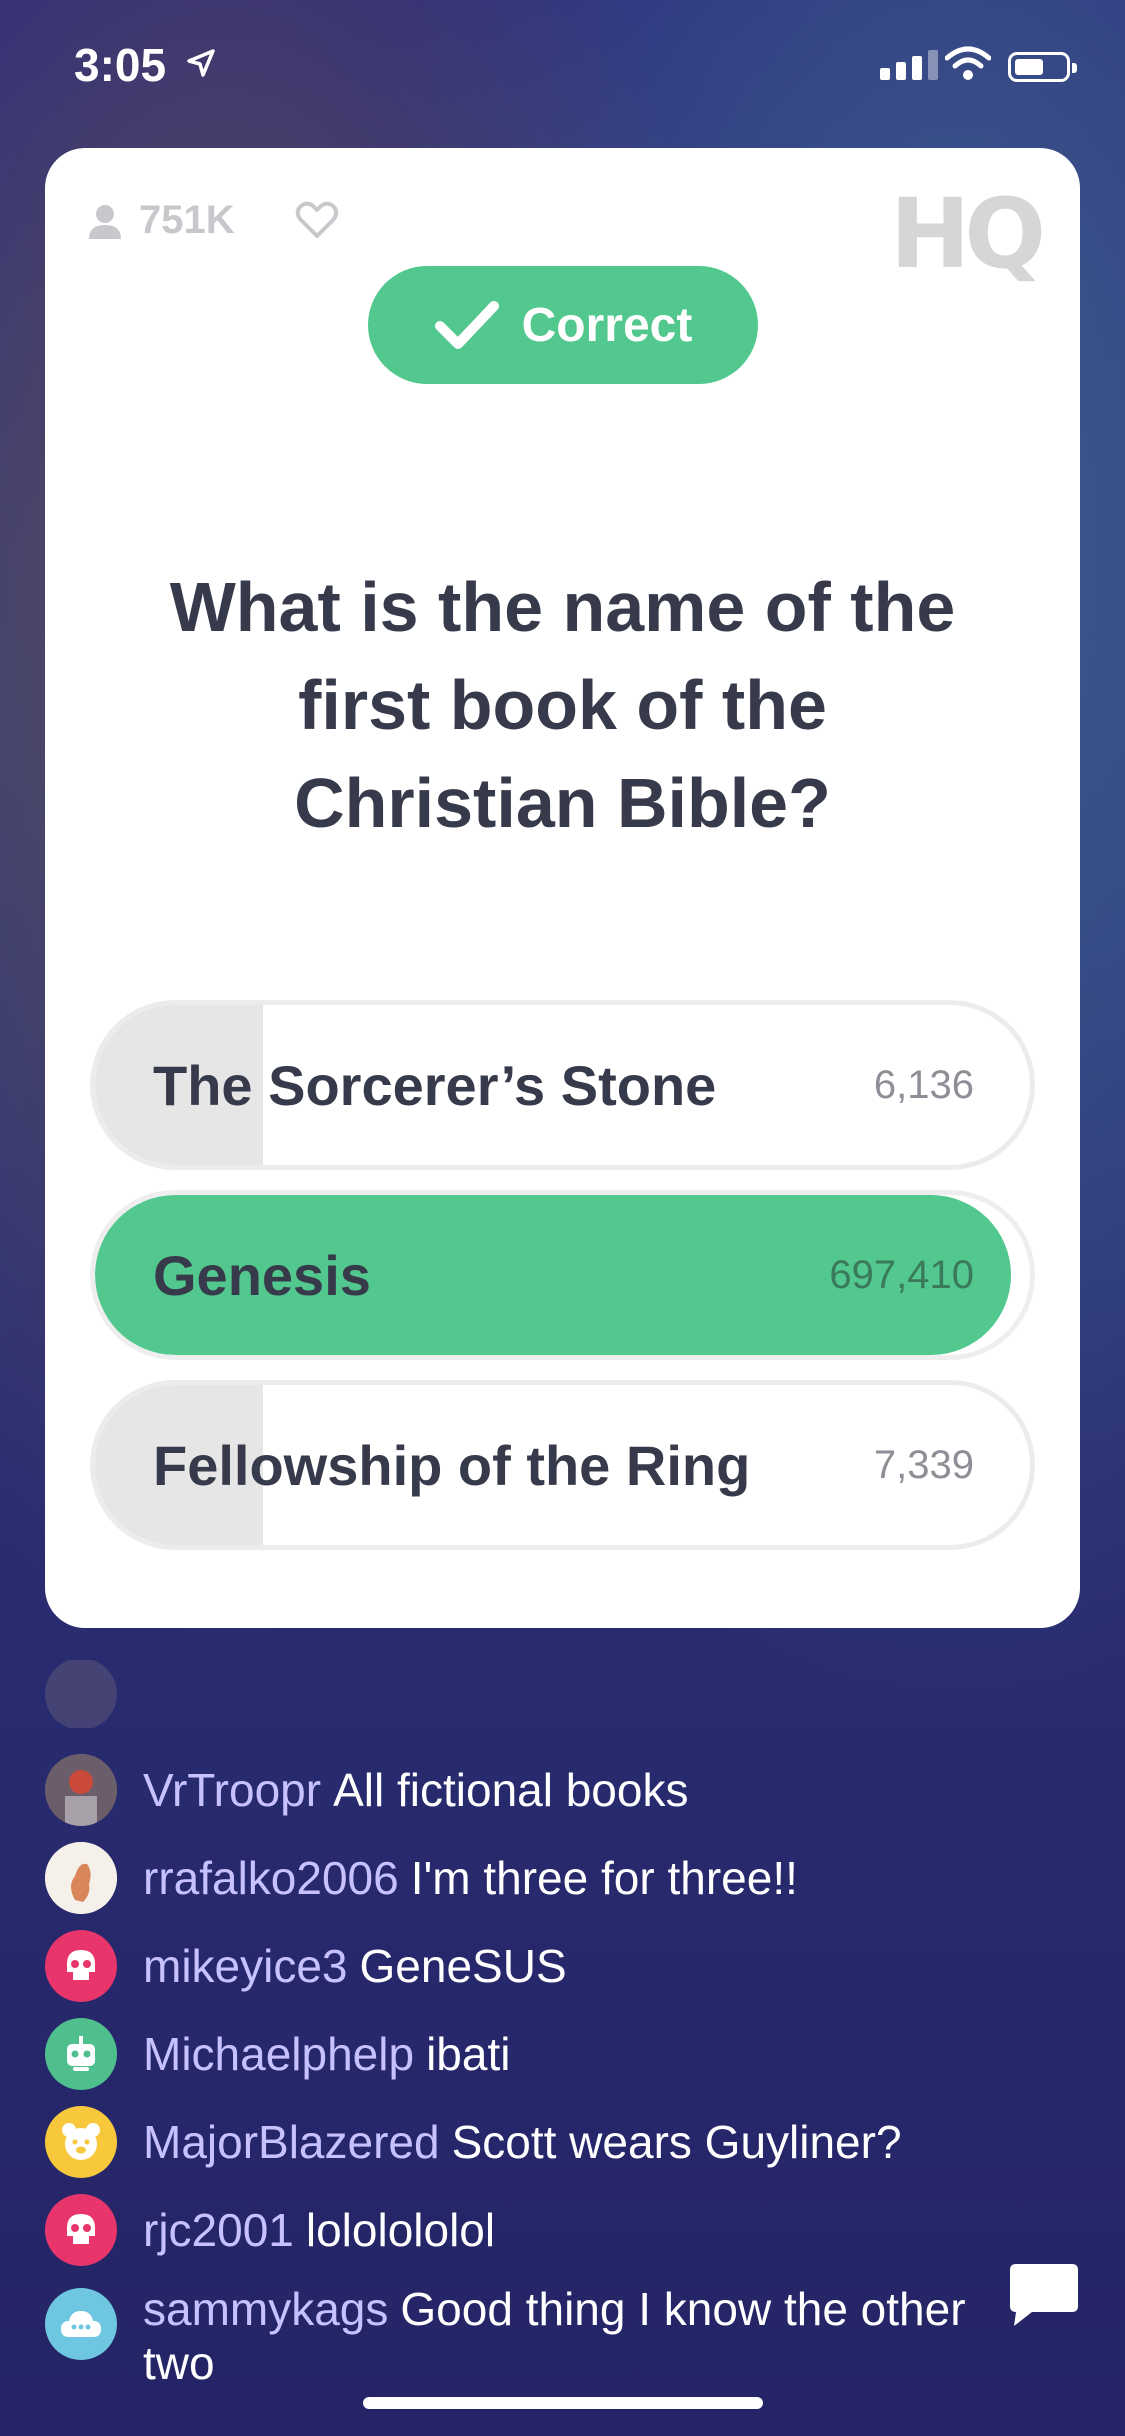 This screenshot has width=1125, height=2436. What do you see at coordinates (562, 70) in the screenshot?
I see `status-bar: 3:05` at bounding box center [562, 70].